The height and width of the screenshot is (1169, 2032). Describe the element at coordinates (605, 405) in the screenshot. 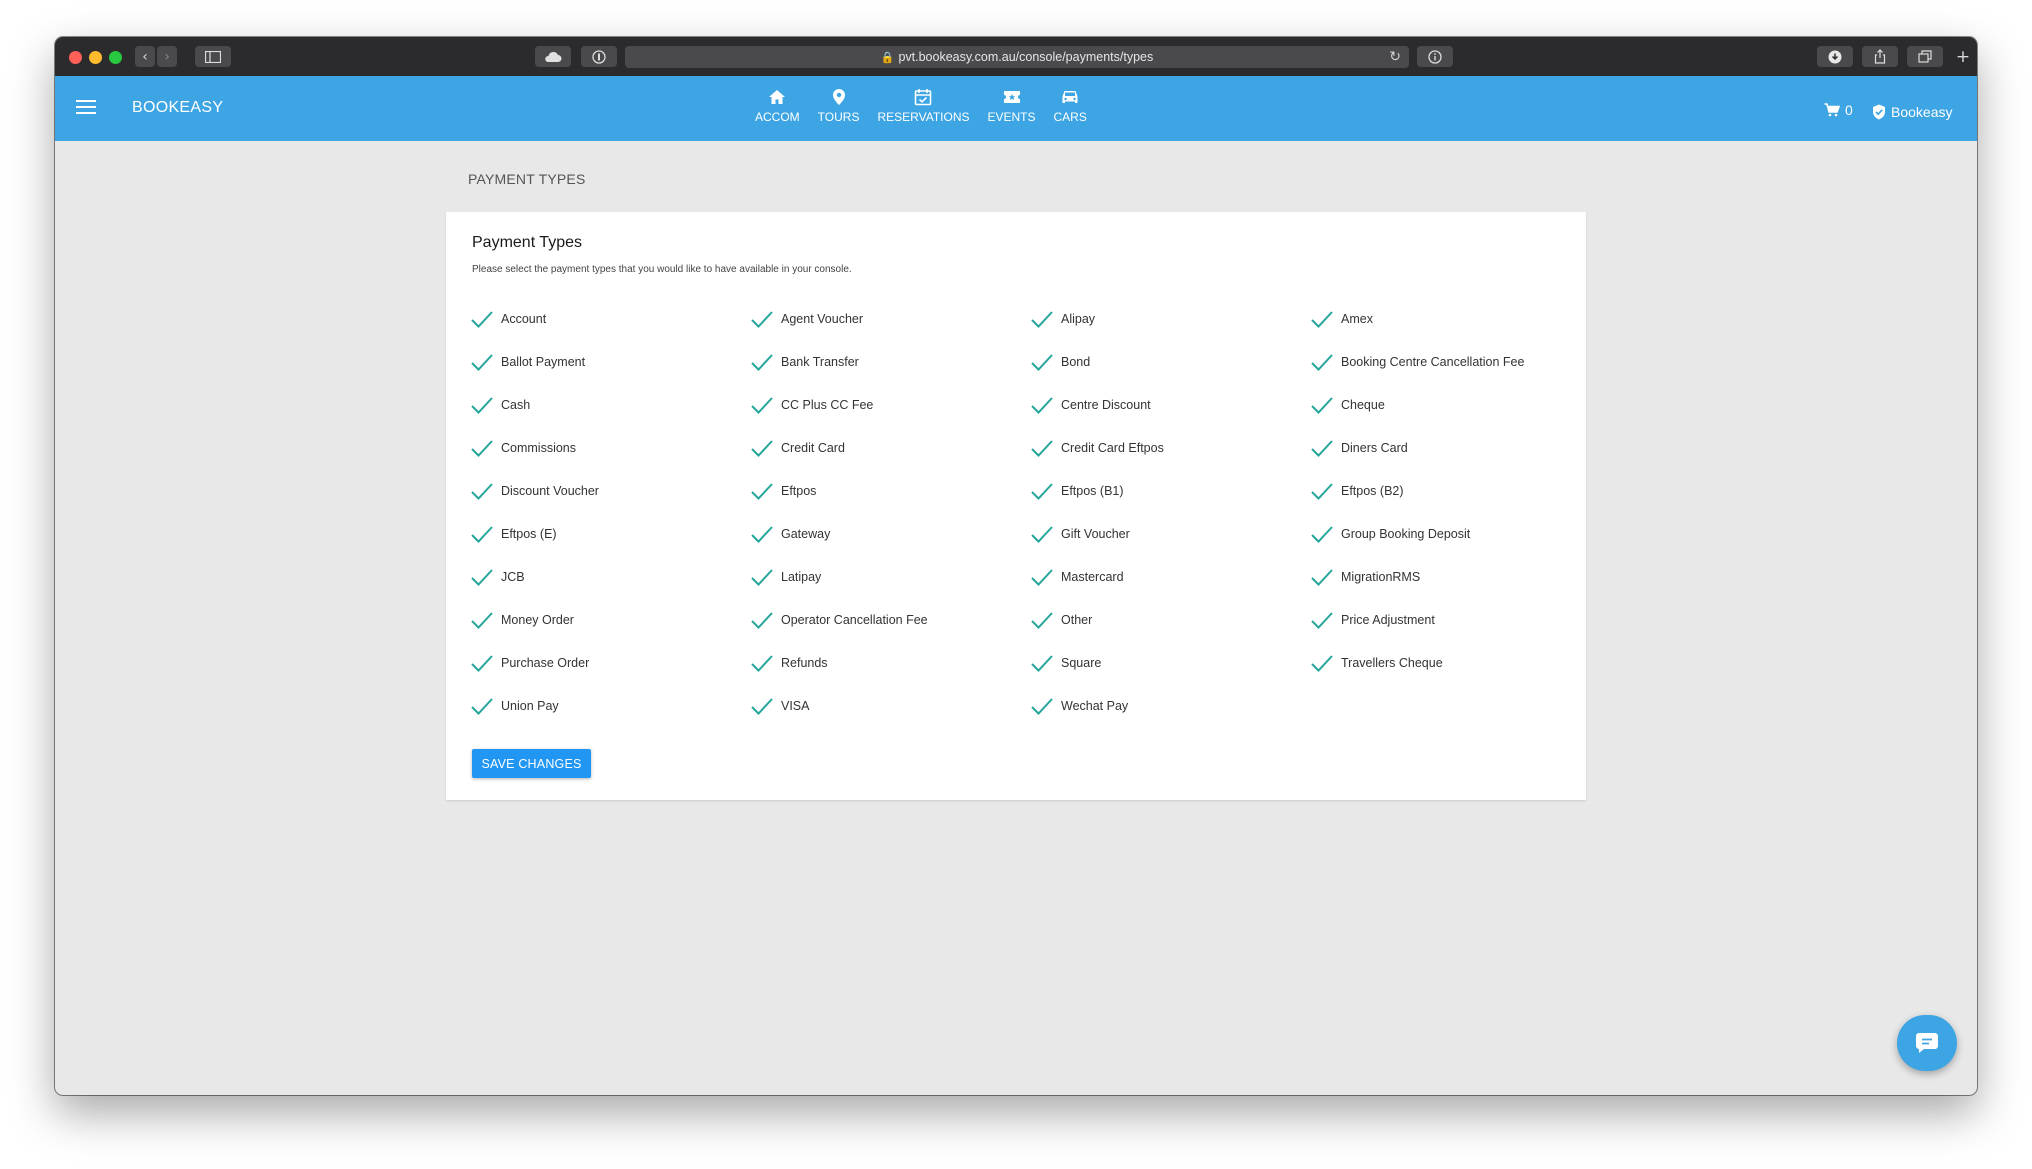

I see `payment-type-option: Cash` at that location.